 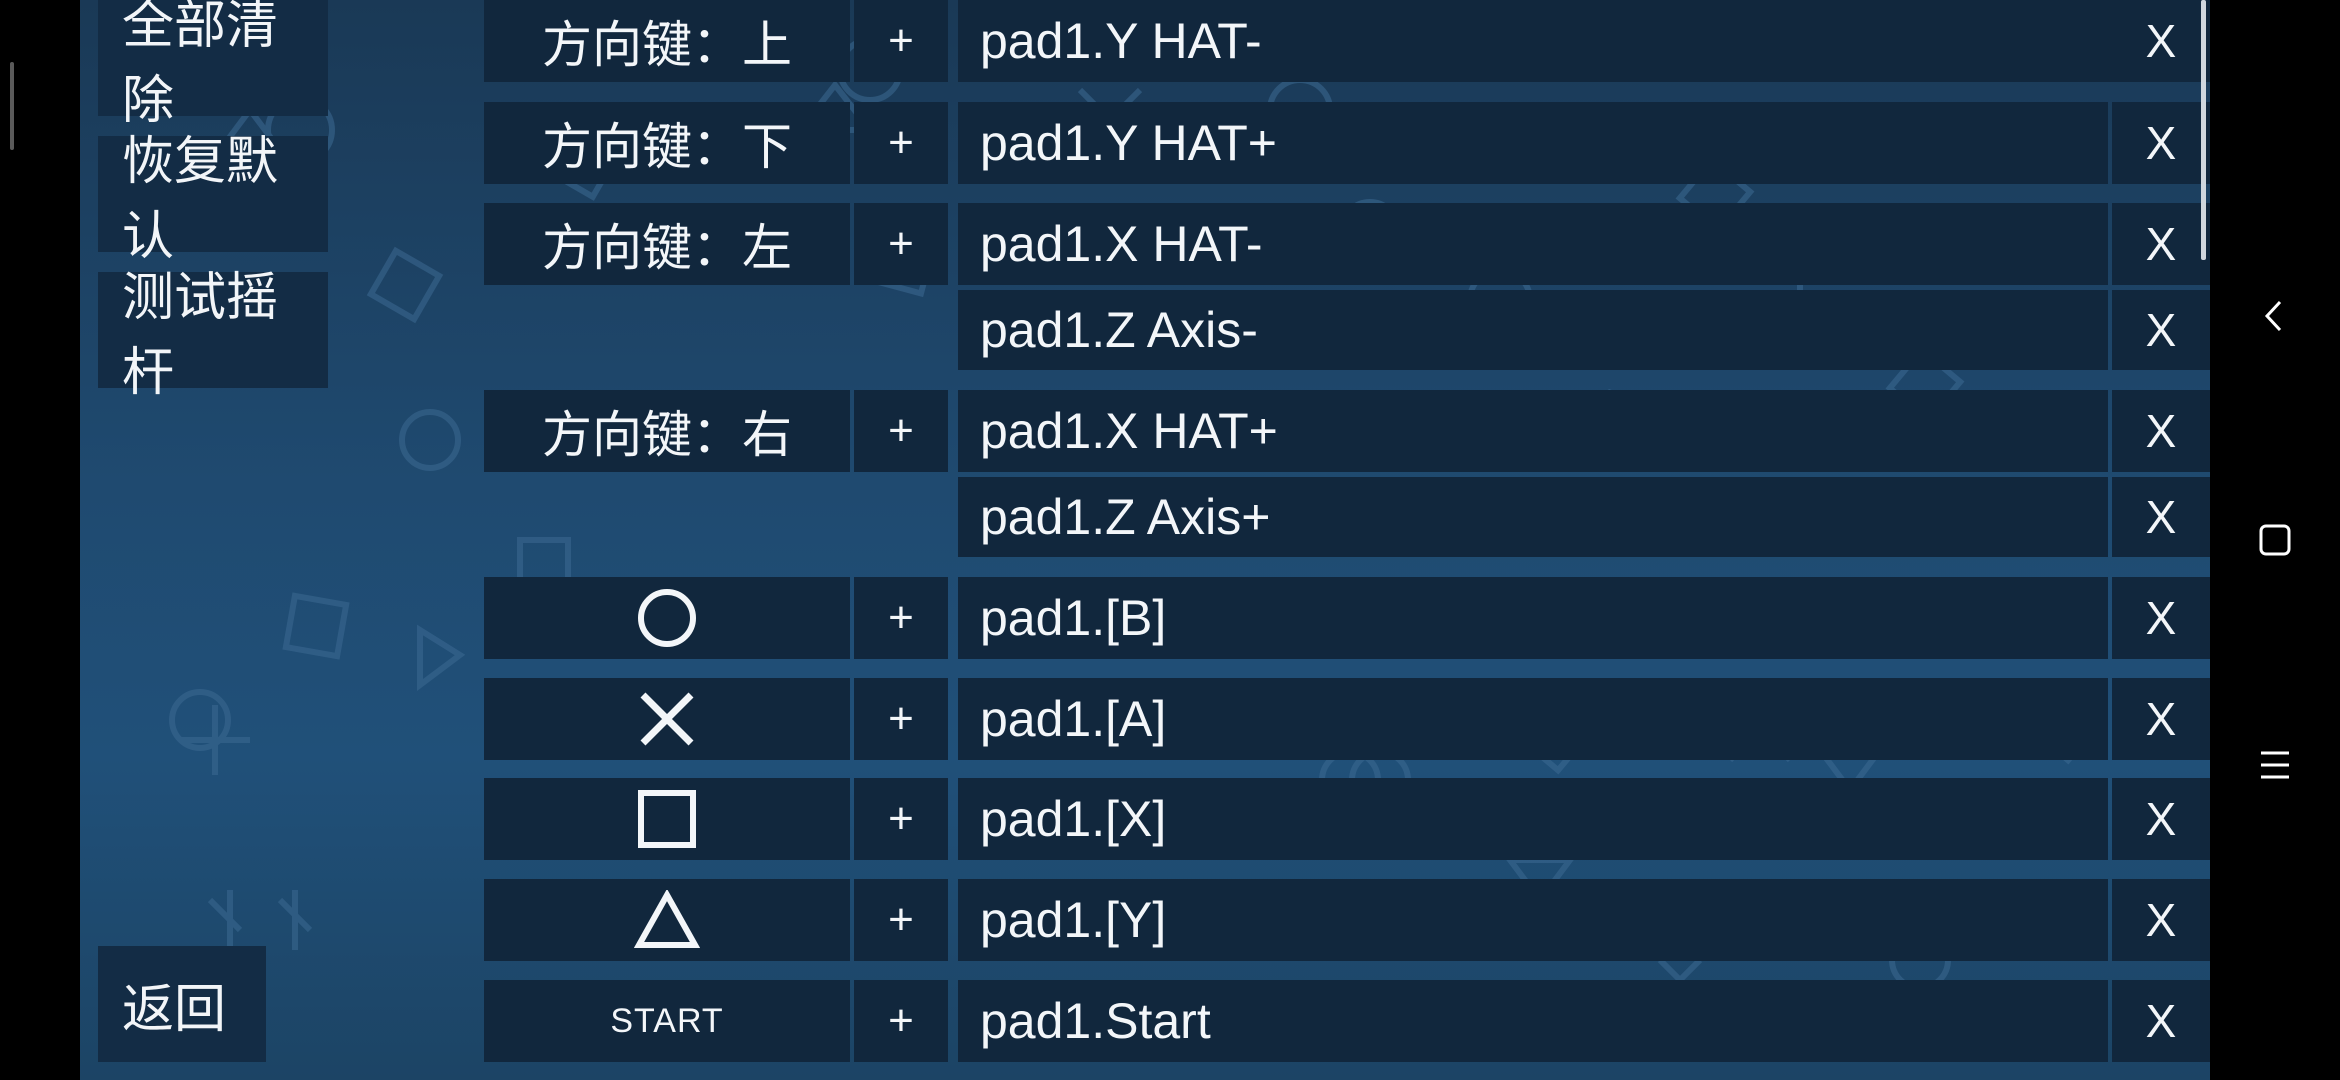 I want to click on key-label-circle, so click(x=667, y=618).